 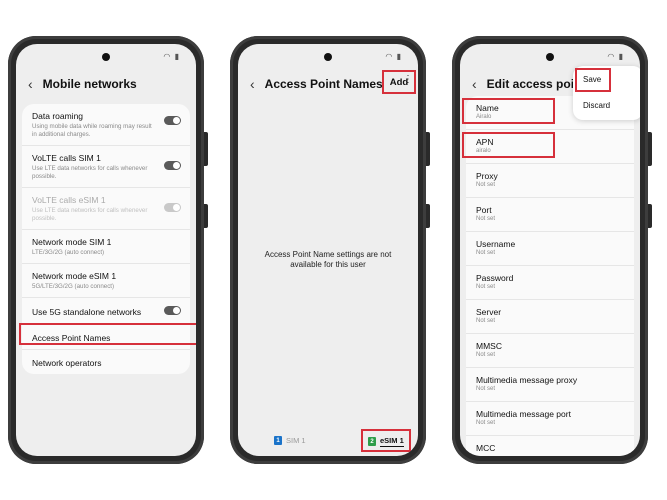 What do you see at coordinates (487, 176) in the screenshot?
I see `field-label: Proxy` at bounding box center [487, 176].